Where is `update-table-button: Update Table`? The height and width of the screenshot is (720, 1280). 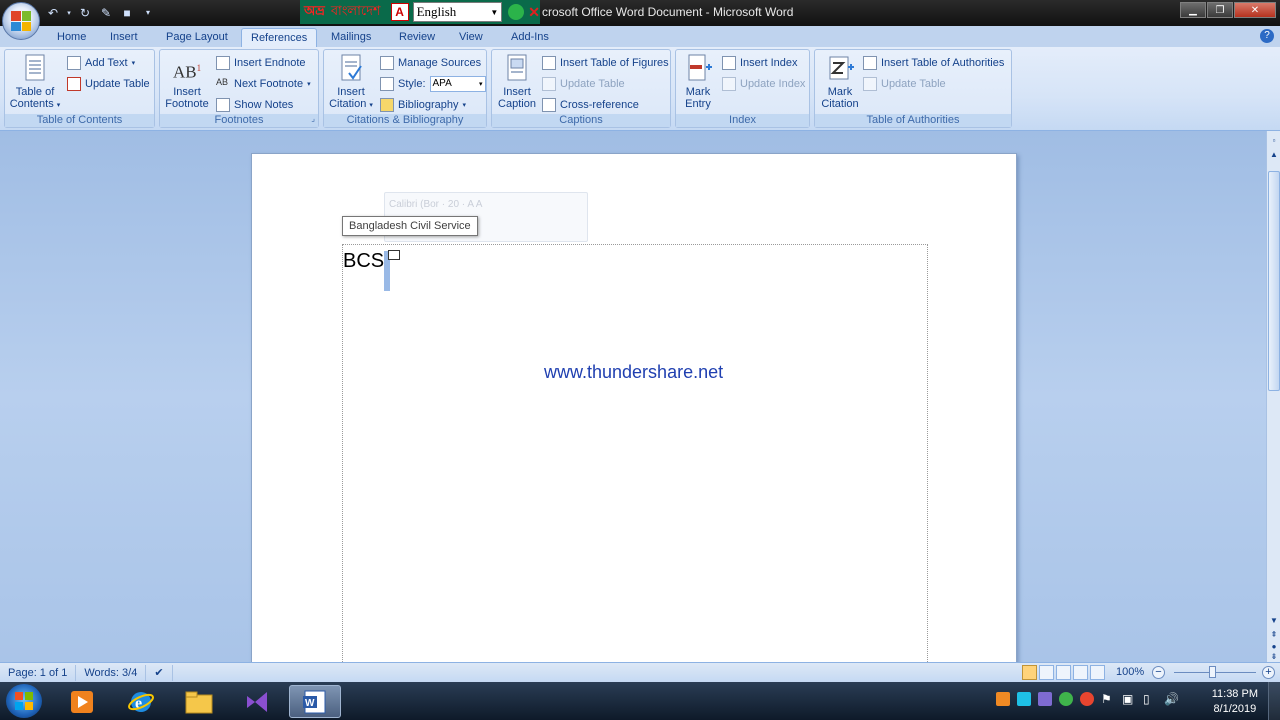 update-table-button: Update Table is located at coordinates (108, 83).